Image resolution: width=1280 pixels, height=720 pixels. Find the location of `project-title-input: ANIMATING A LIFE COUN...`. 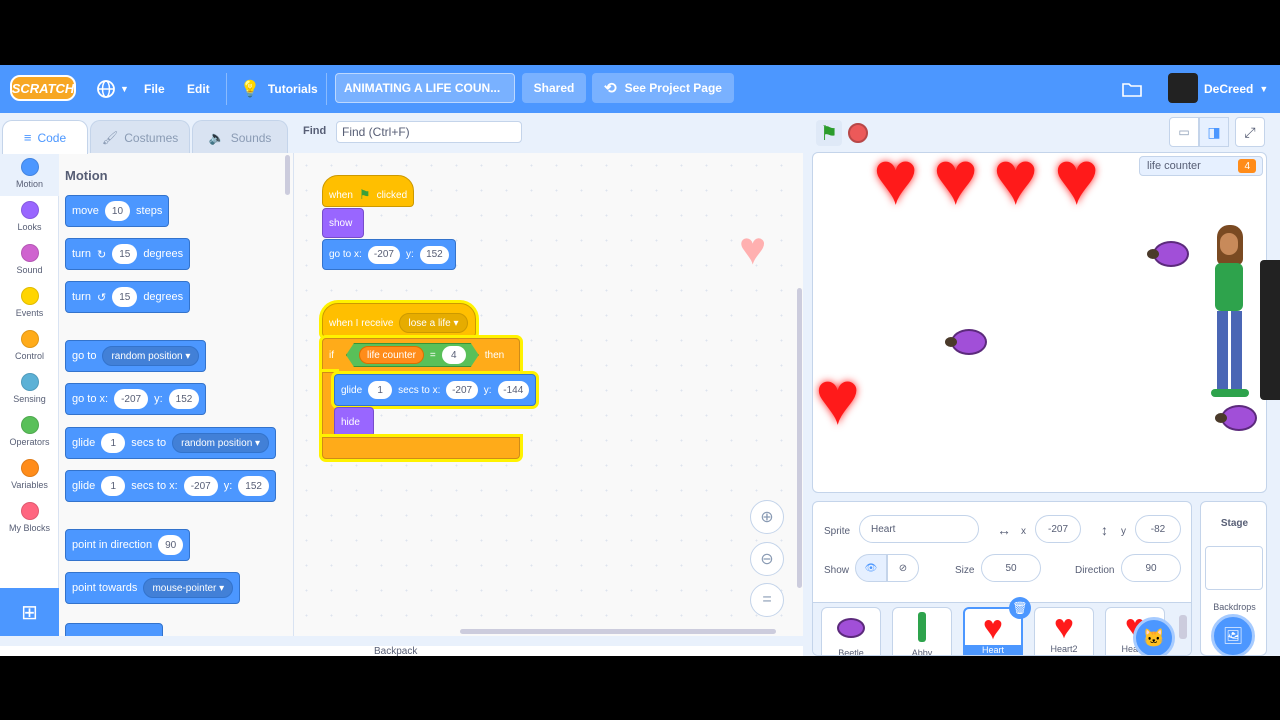

project-title-input: ANIMATING A LIFE COUN... is located at coordinates (425, 88).